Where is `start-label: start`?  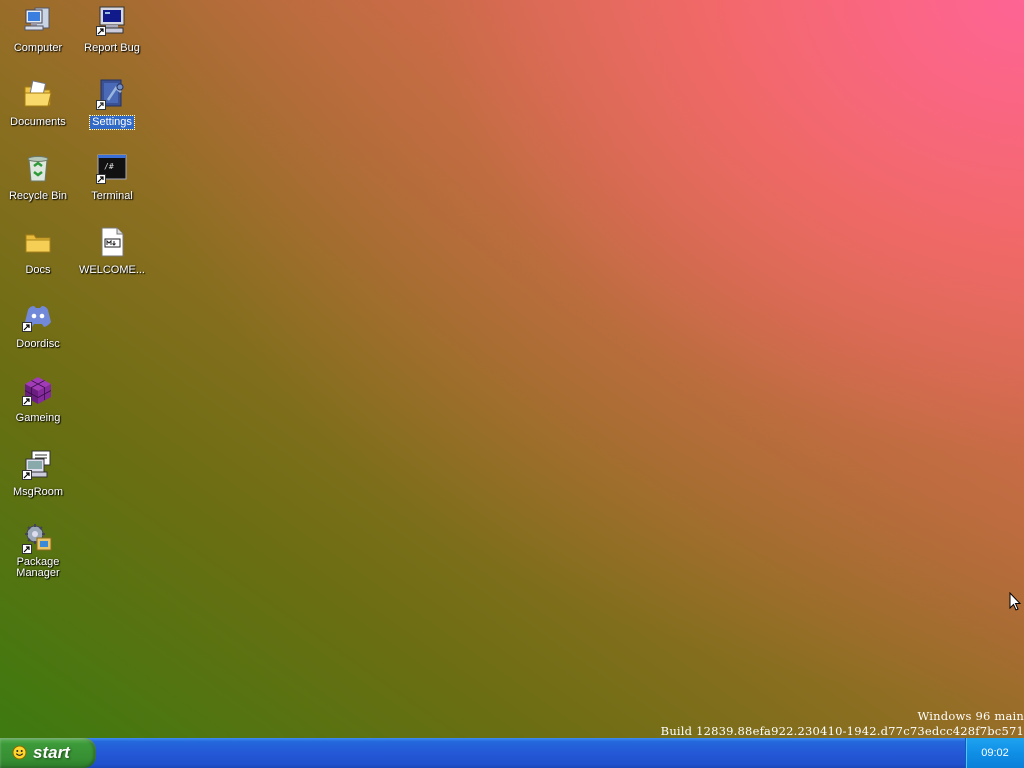
start-label: start is located at coordinates (51, 752).